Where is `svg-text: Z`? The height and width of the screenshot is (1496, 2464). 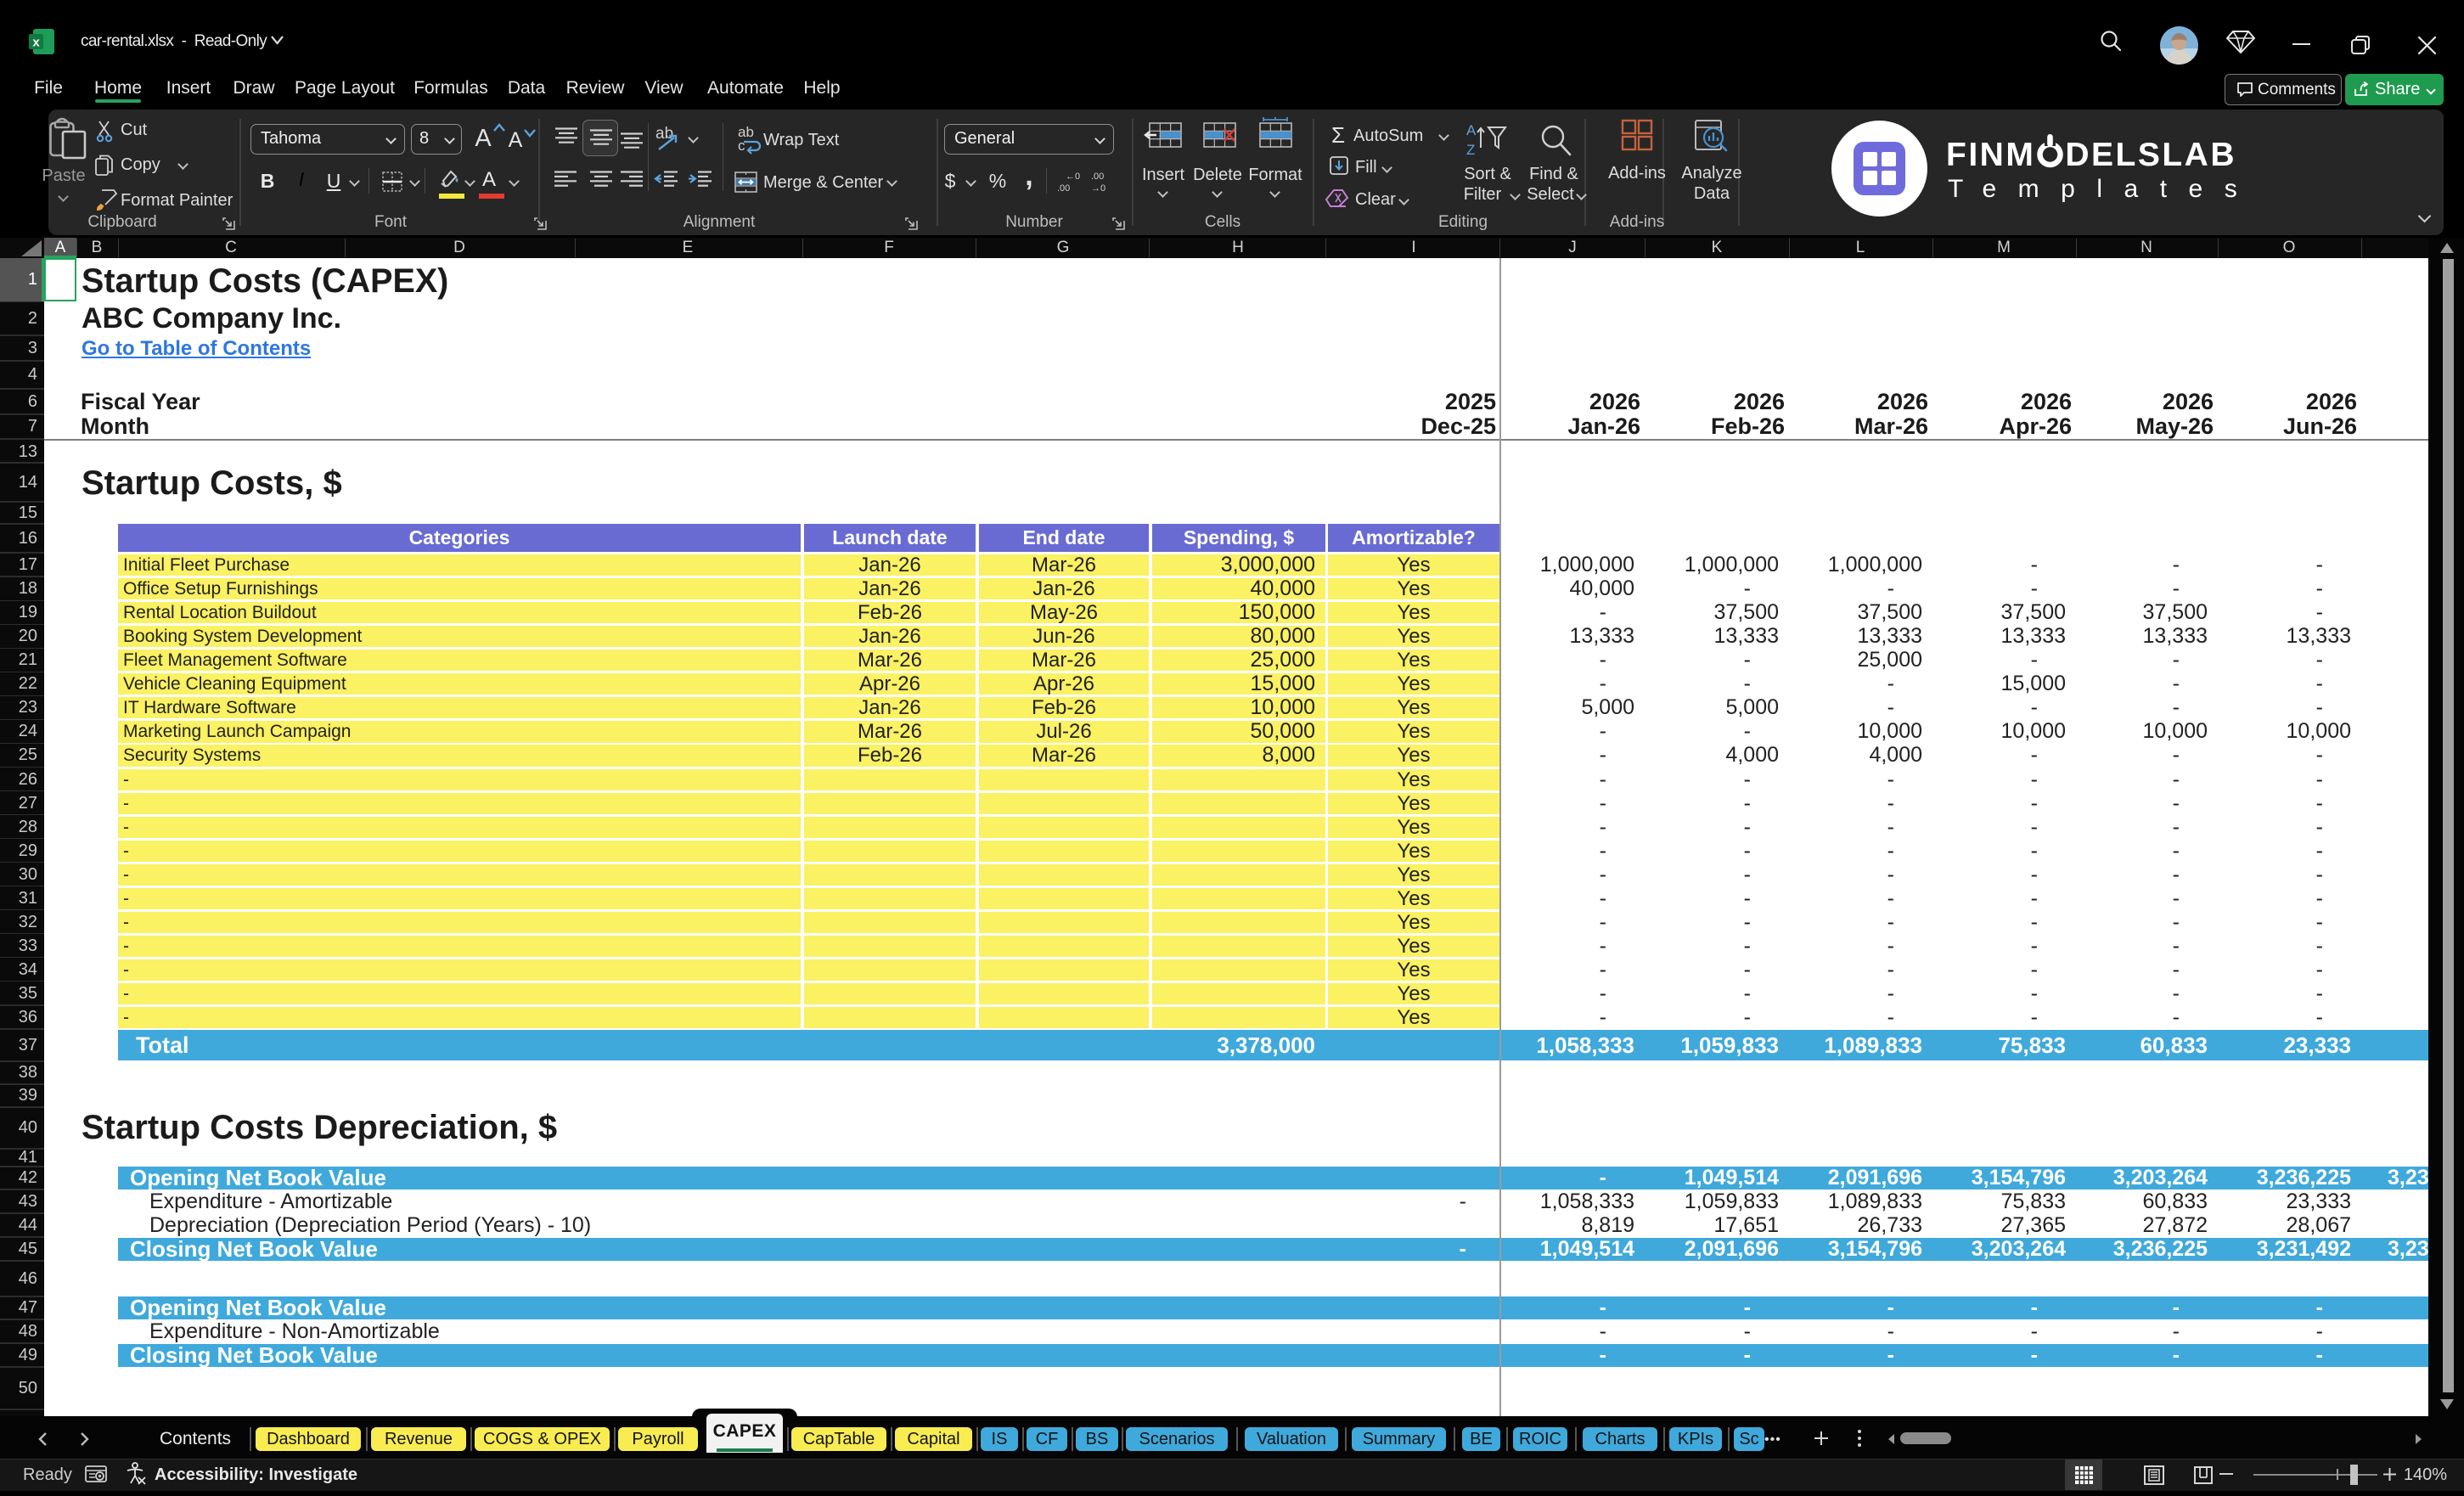
svg-text: Z is located at coordinates (1470, 150).